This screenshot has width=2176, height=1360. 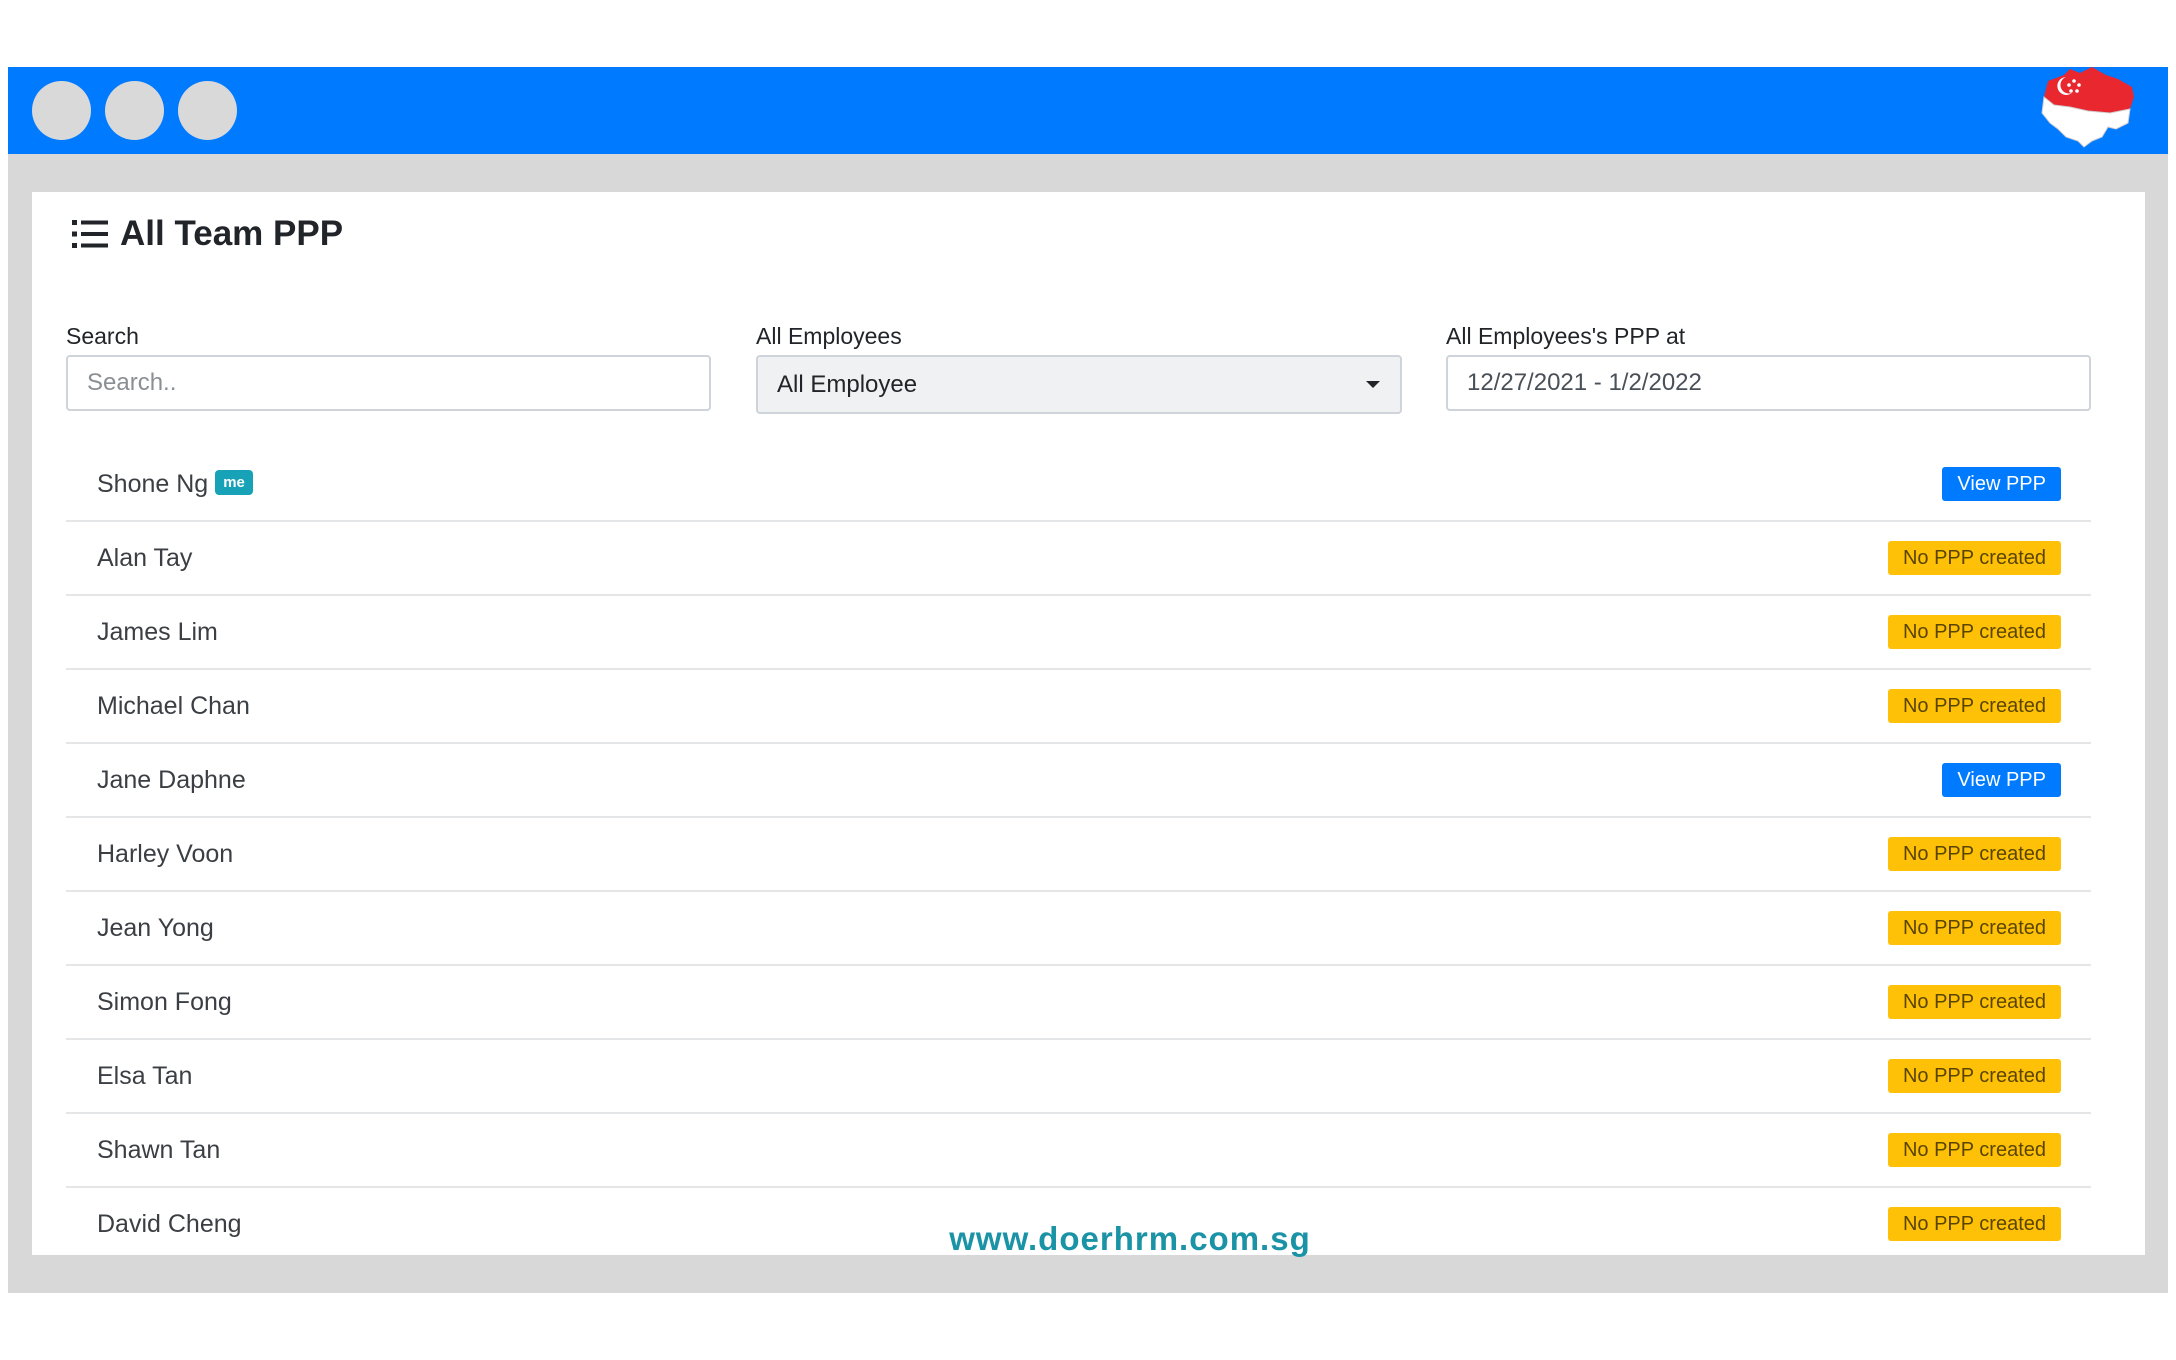 What do you see at coordinates (145, 557) in the screenshot?
I see `employee-name: Alan Tay` at bounding box center [145, 557].